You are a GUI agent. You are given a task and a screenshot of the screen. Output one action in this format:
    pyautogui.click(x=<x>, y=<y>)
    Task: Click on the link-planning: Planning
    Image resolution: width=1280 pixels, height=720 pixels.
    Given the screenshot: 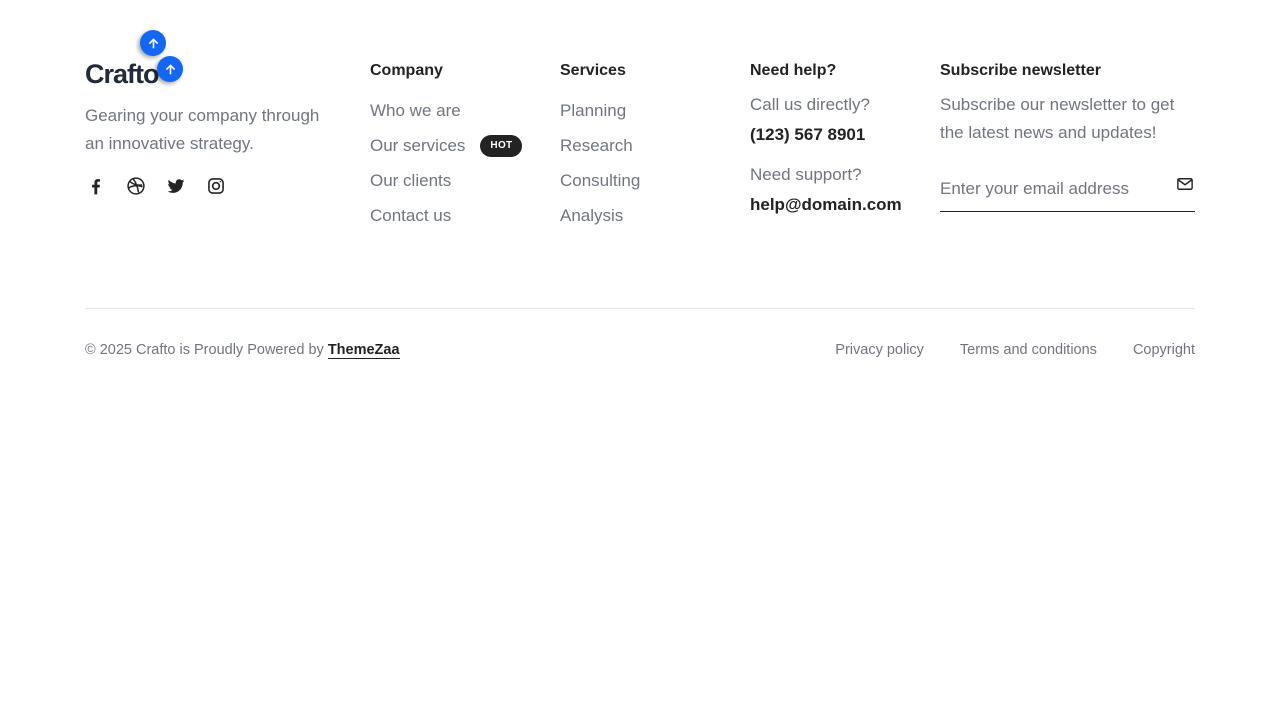 What is the action you would take?
    pyautogui.click(x=600, y=110)
    